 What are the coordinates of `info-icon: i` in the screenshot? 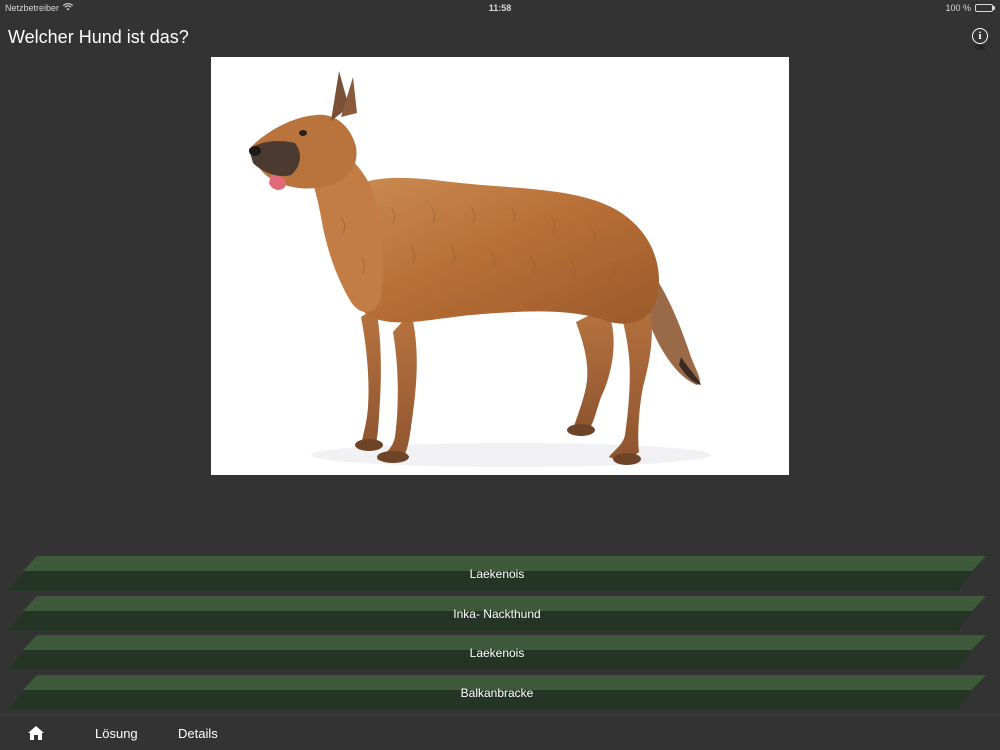 It's located at (980, 36).